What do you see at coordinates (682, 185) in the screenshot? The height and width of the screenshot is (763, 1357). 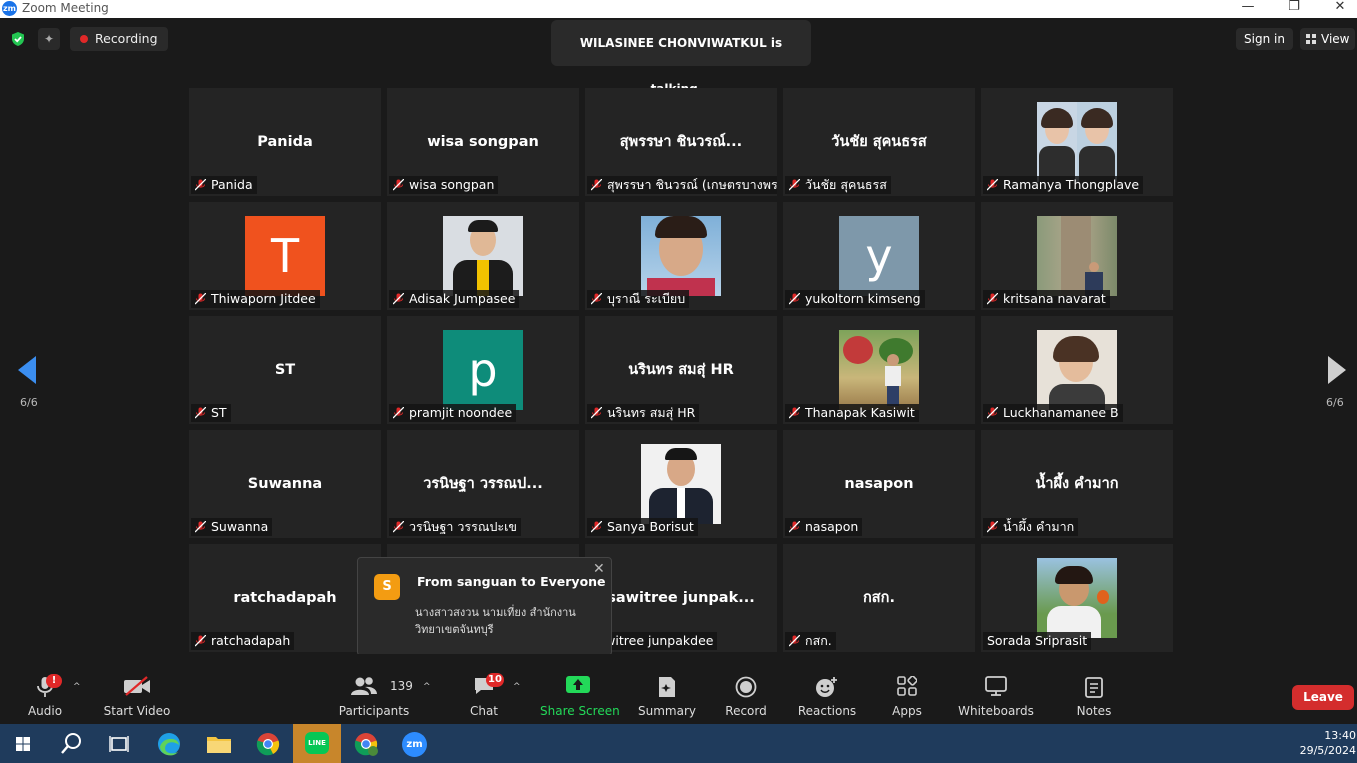 I see `participant-name-label: สุพรรษา ชินวรณ์ (เกษตรบางพระ)` at bounding box center [682, 185].